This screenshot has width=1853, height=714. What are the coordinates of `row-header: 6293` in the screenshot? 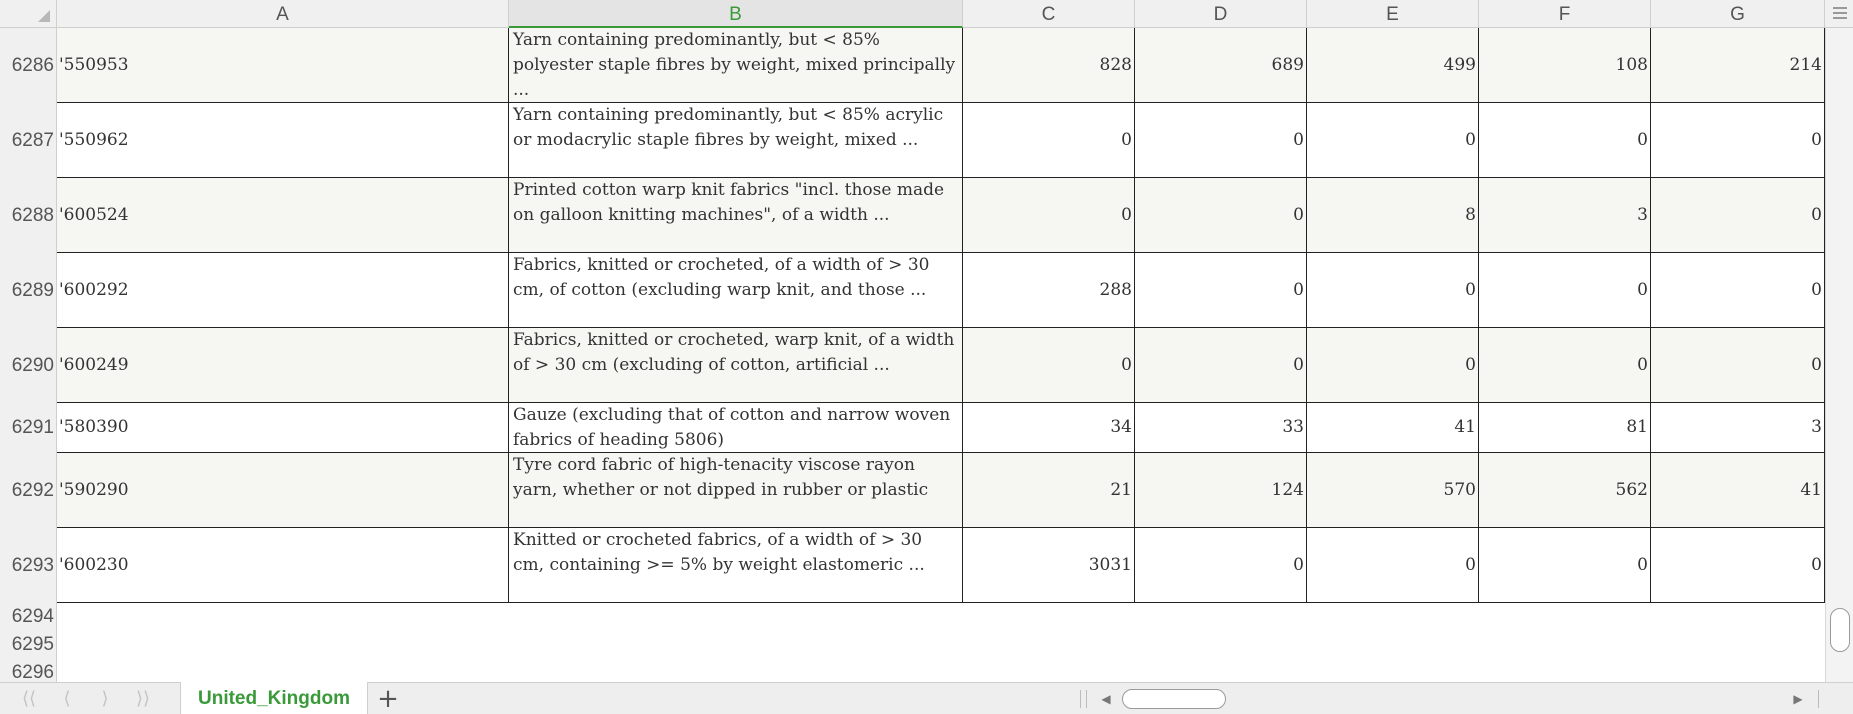 It's located at (28, 565).